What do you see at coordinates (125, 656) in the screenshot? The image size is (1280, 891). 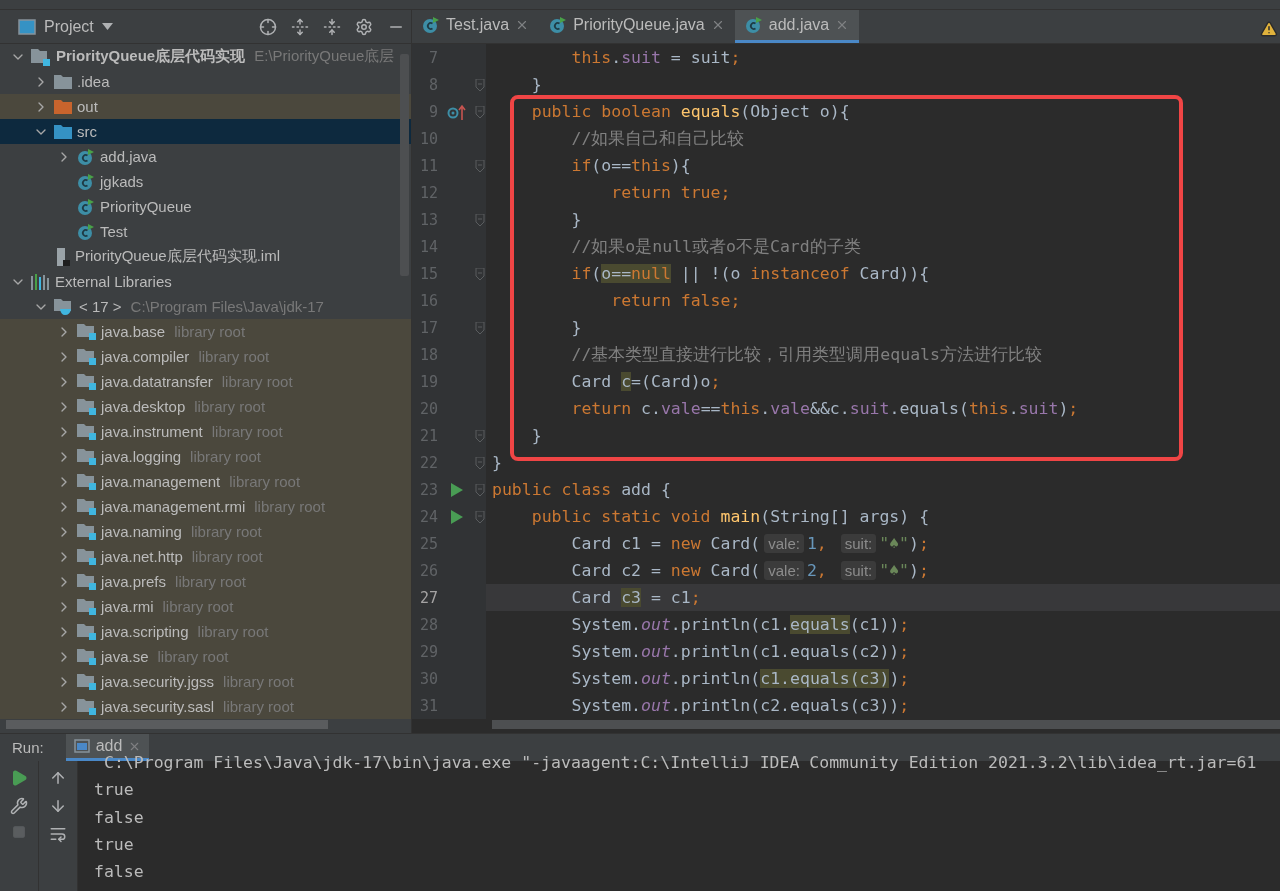 I see `tree-item-label: java.se` at bounding box center [125, 656].